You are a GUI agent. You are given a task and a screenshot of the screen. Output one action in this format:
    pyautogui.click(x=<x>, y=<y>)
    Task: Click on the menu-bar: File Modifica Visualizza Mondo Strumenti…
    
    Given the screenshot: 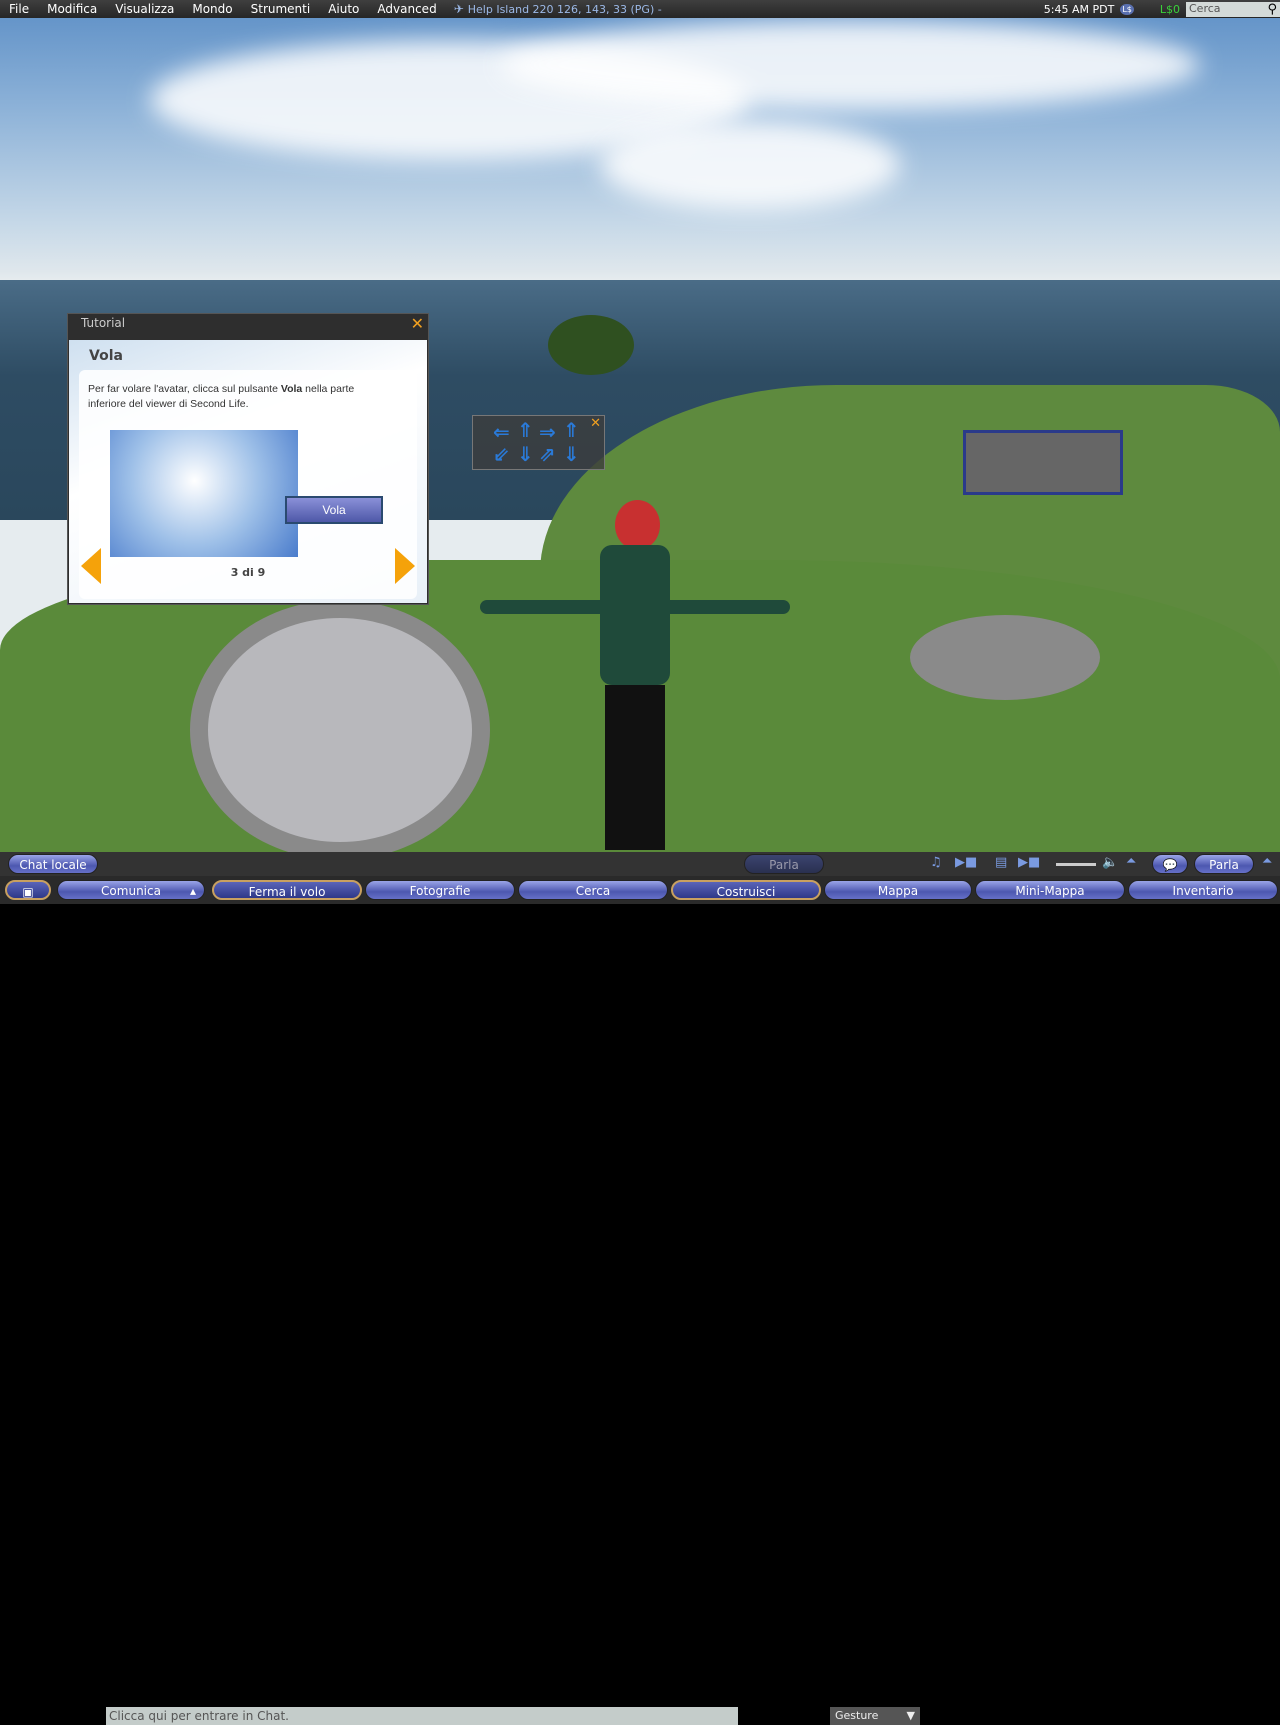 What is the action you would take?
    pyautogui.click(x=640, y=9)
    